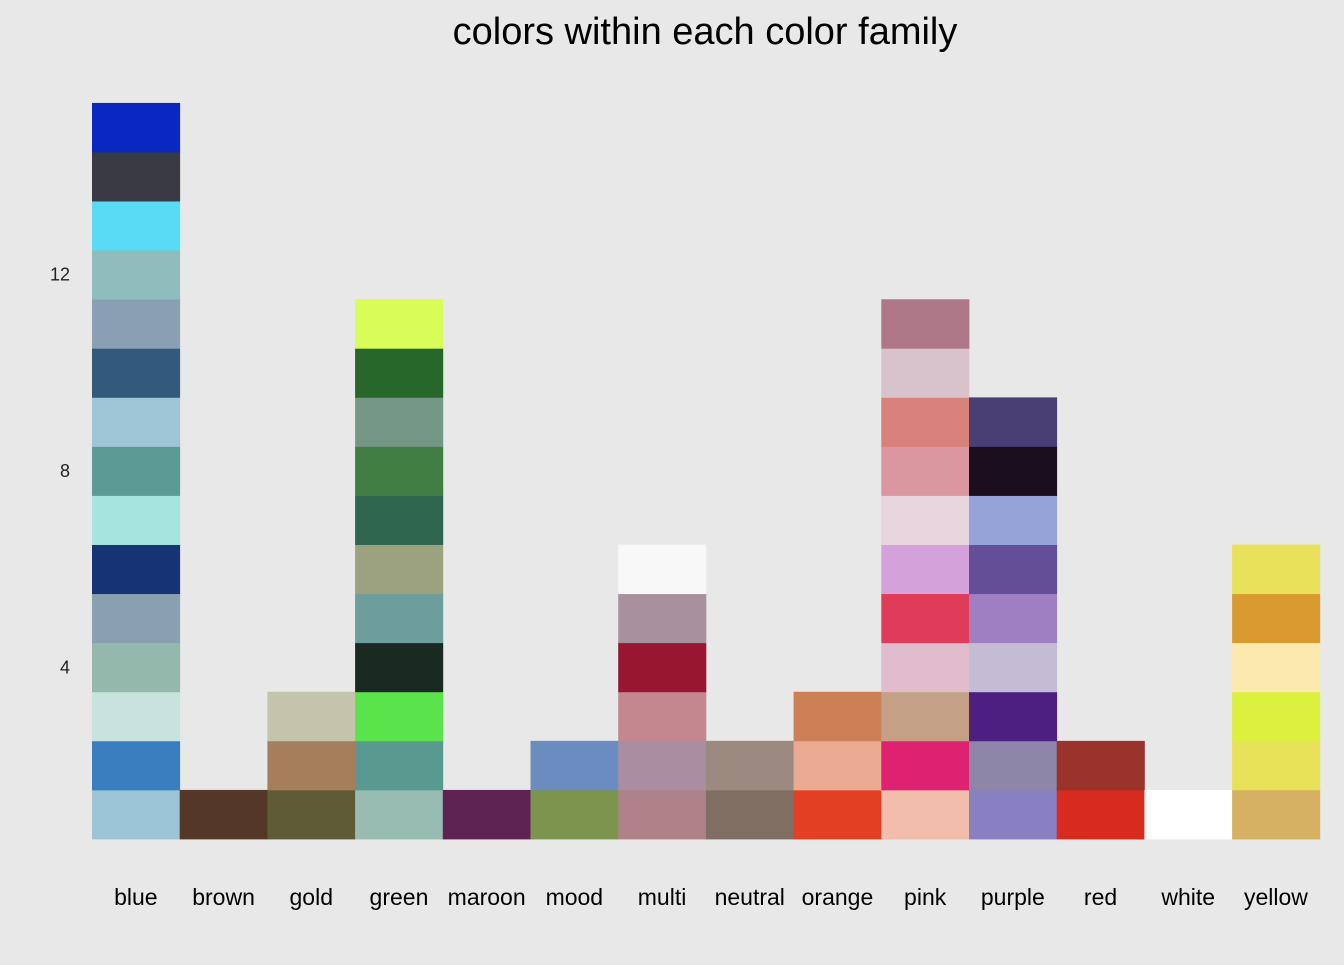 The height and width of the screenshot is (965, 1344). Describe the element at coordinates (223, 897) in the screenshot. I see `x-tick-label-brown: brown` at that location.